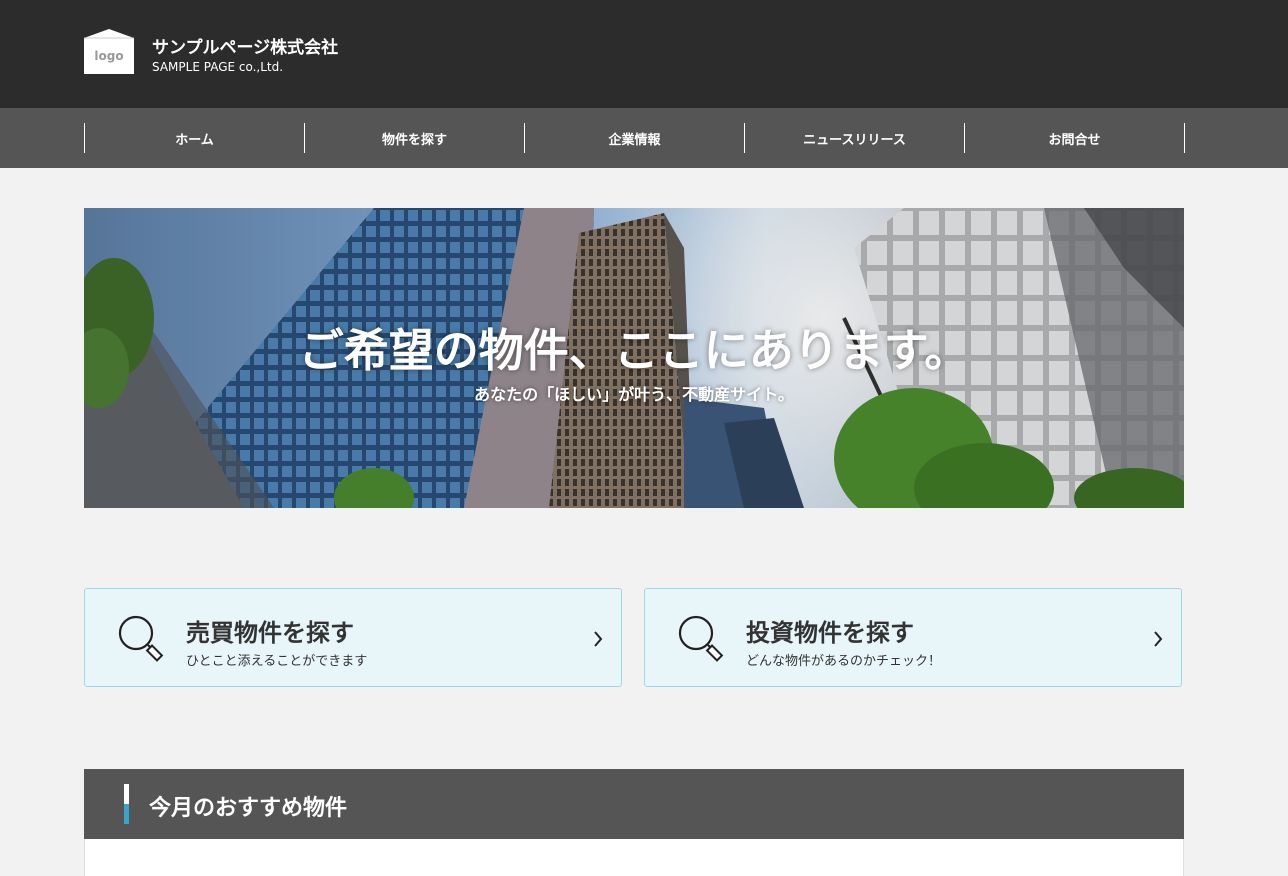 The height and width of the screenshot is (876, 1288). I want to click on search-investment-property-card: 投資物件を探す どんな物件があるのかチェック！, so click(913, 637).